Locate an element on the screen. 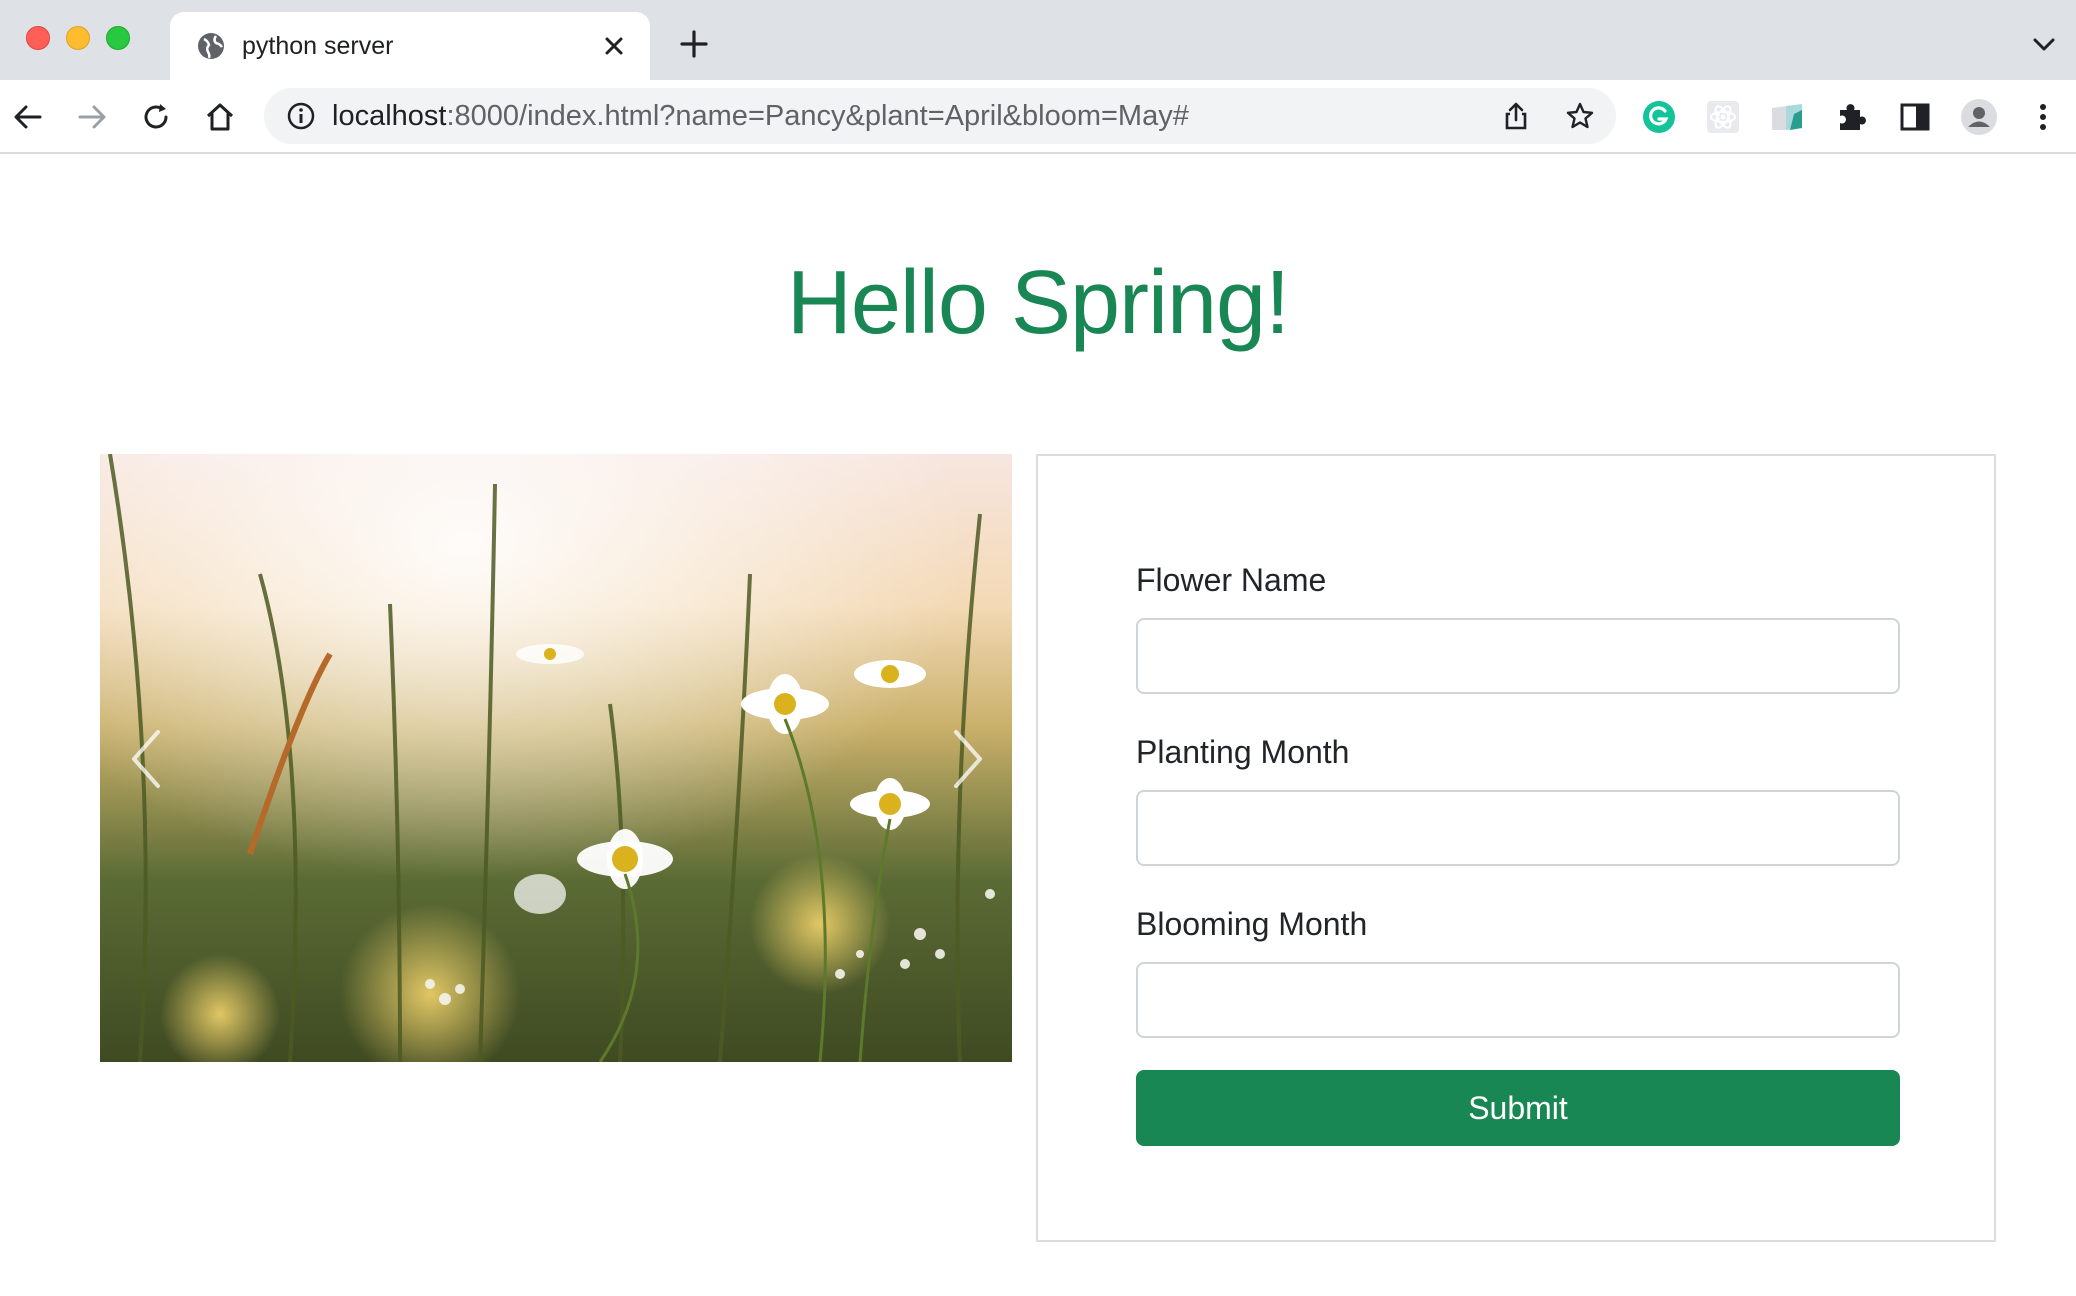  globe-icon is located at coordinates (211, 46).